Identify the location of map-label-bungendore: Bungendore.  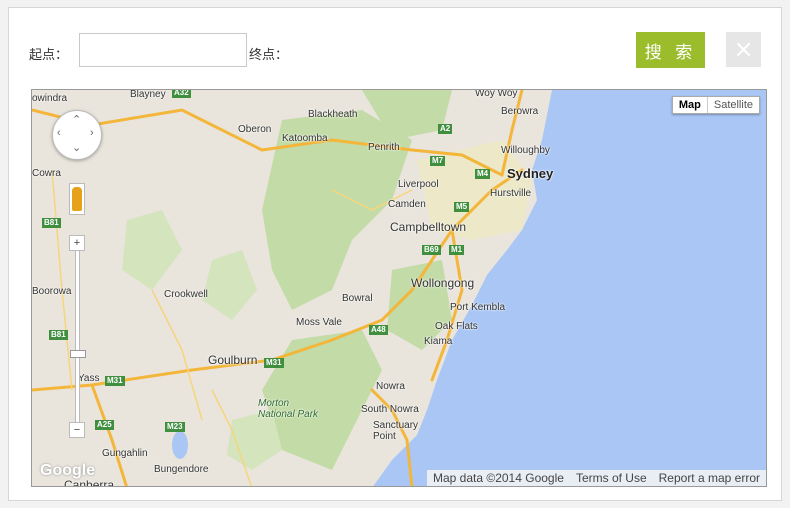
(181, 469).